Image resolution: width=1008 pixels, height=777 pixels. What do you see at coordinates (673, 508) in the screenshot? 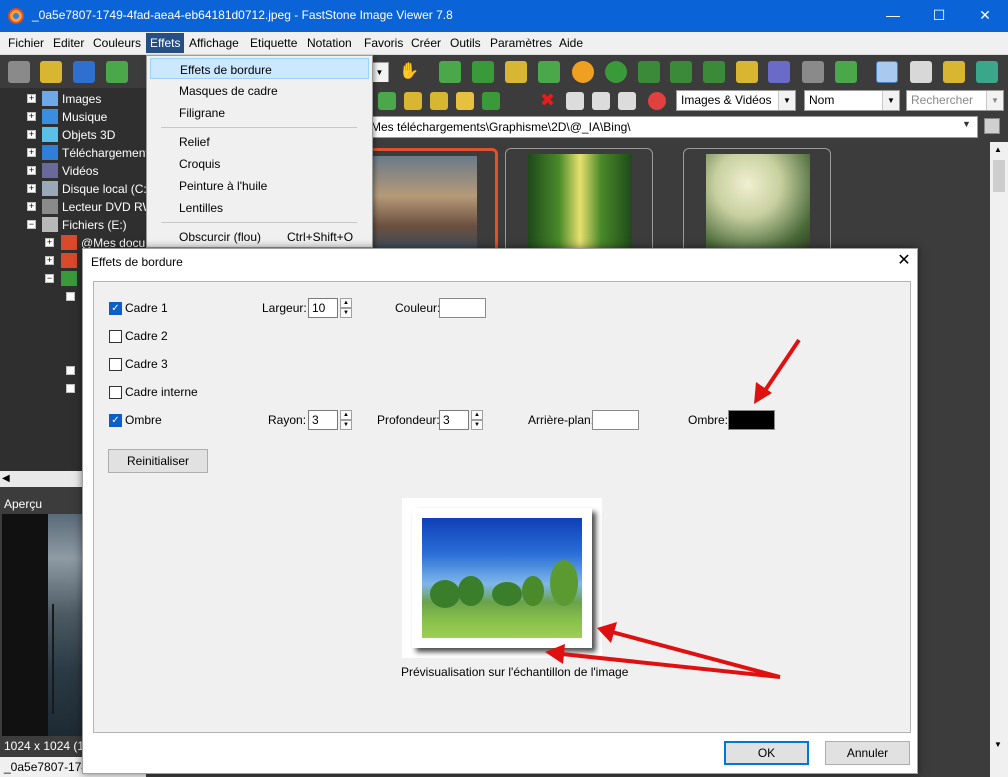
I see `annotation-arrows` at bounding box center [673, 508].